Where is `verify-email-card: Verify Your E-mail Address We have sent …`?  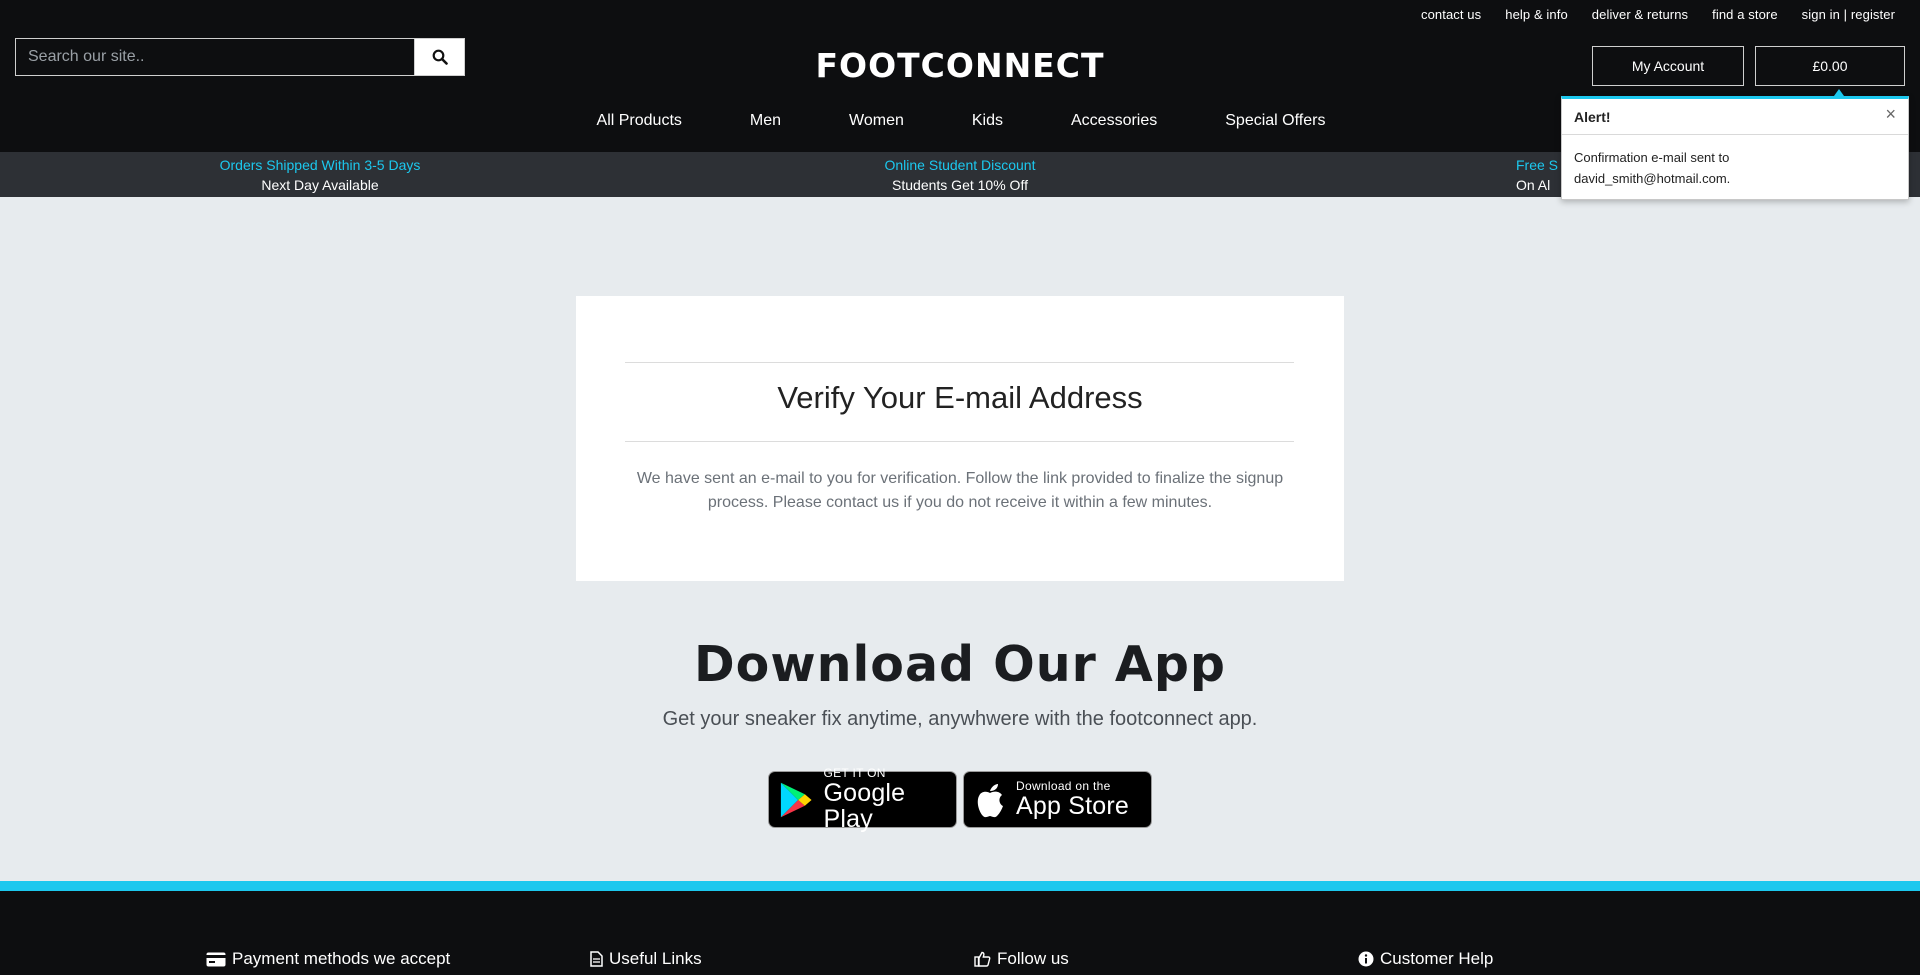
verify-email-card: Verify Your E-mail Address We have sent … is located at coordinates (960, 438).